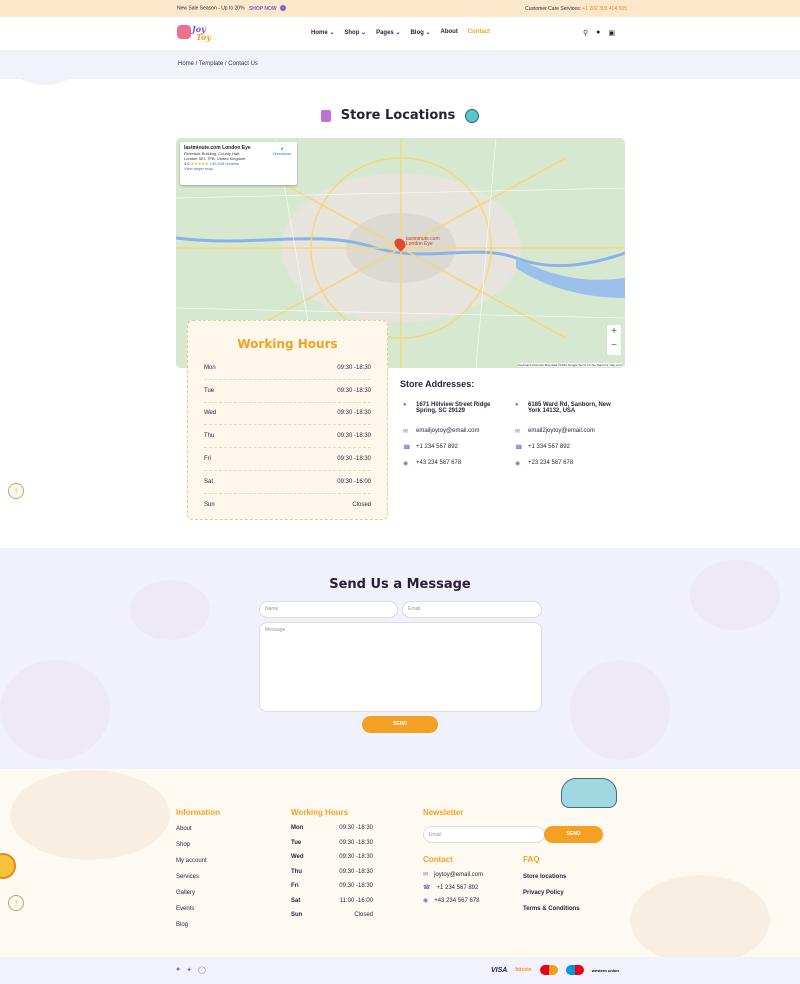 The width and height of the screenshot is (800, 984). I want to click on phone-text: +1 334 567 892, so click(575, 447).